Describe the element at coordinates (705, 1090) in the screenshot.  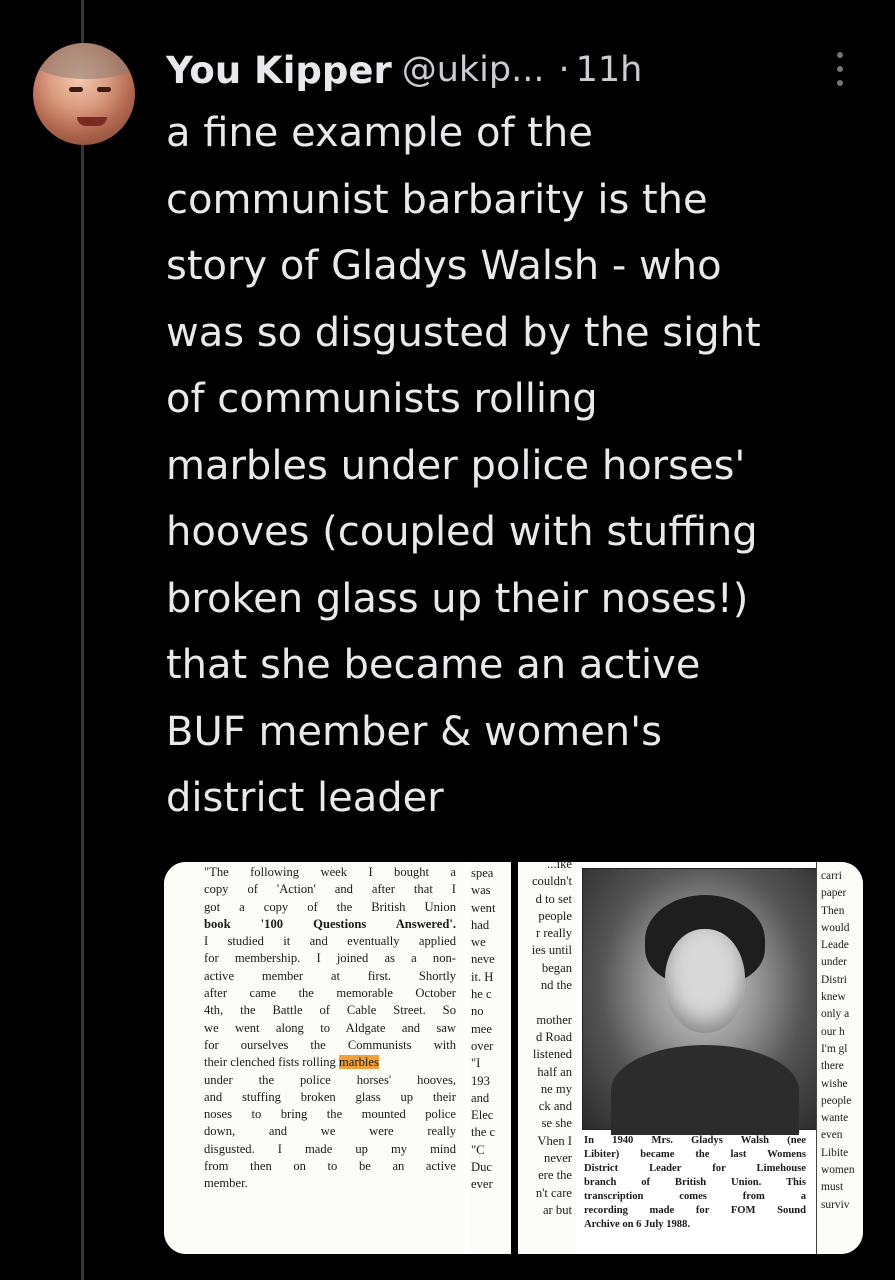
I see `portrait-body` at that location.